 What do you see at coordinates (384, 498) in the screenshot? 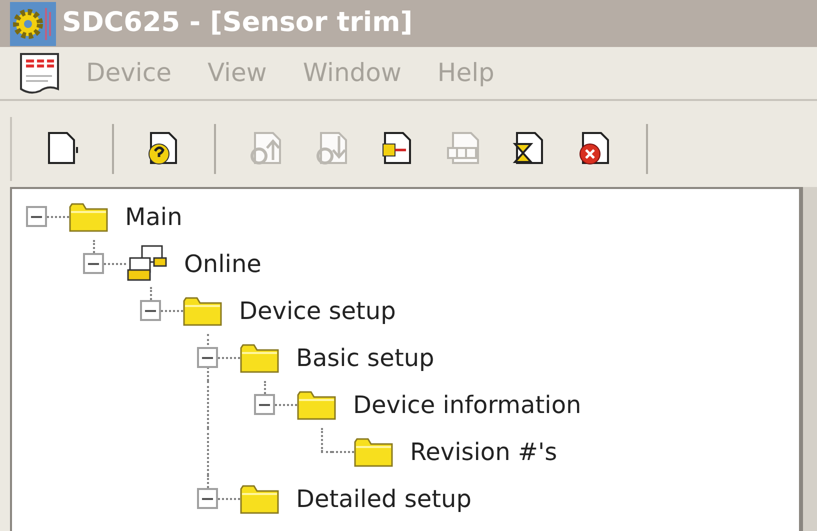
I see `tree-item-label: Detailed setup` at bounding box center [384, 498].